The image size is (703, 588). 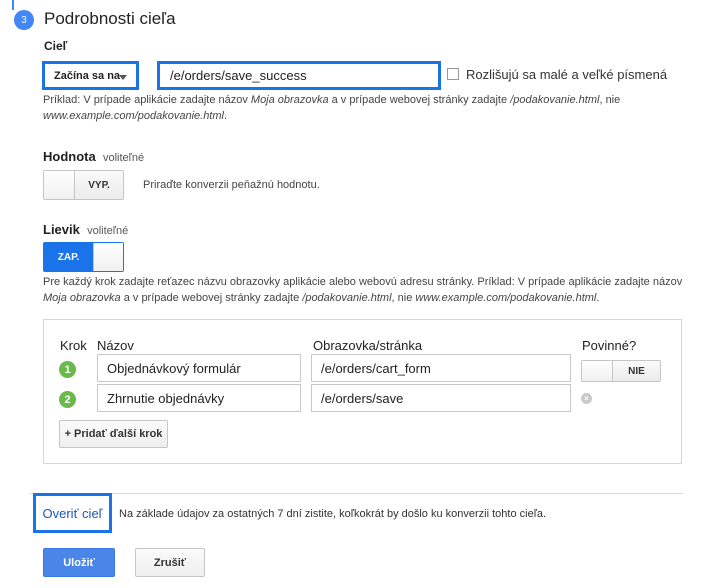 I want to click on section-title: Podrobnosti cieľa, so click(x=110, y=18).